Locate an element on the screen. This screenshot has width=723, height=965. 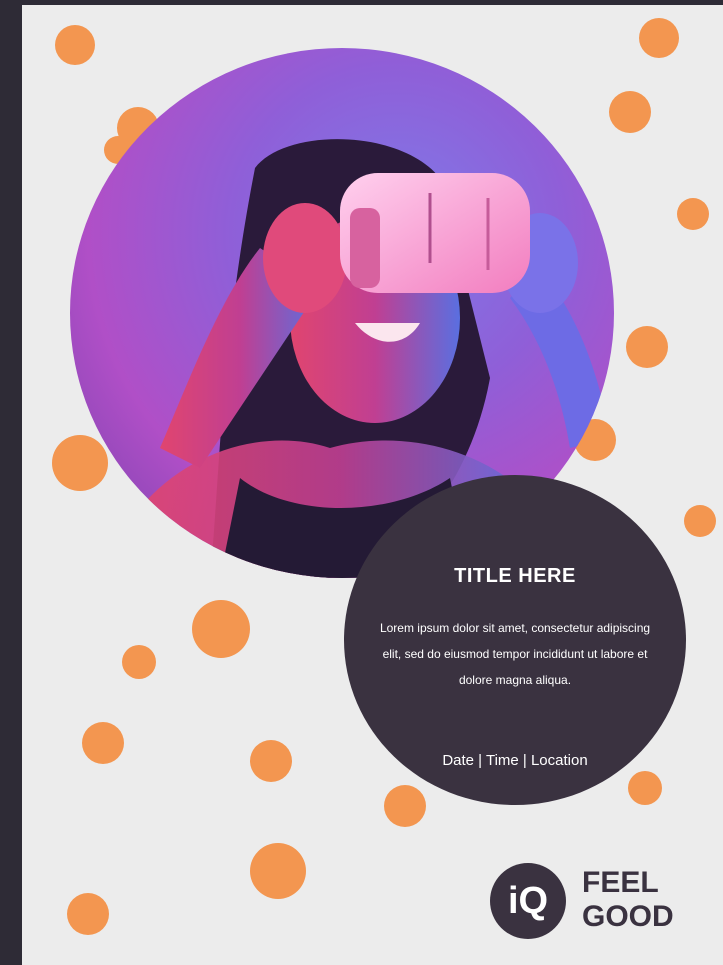
brand-logo: iQ FEEL GOOD is located at coordinates (595, 898).